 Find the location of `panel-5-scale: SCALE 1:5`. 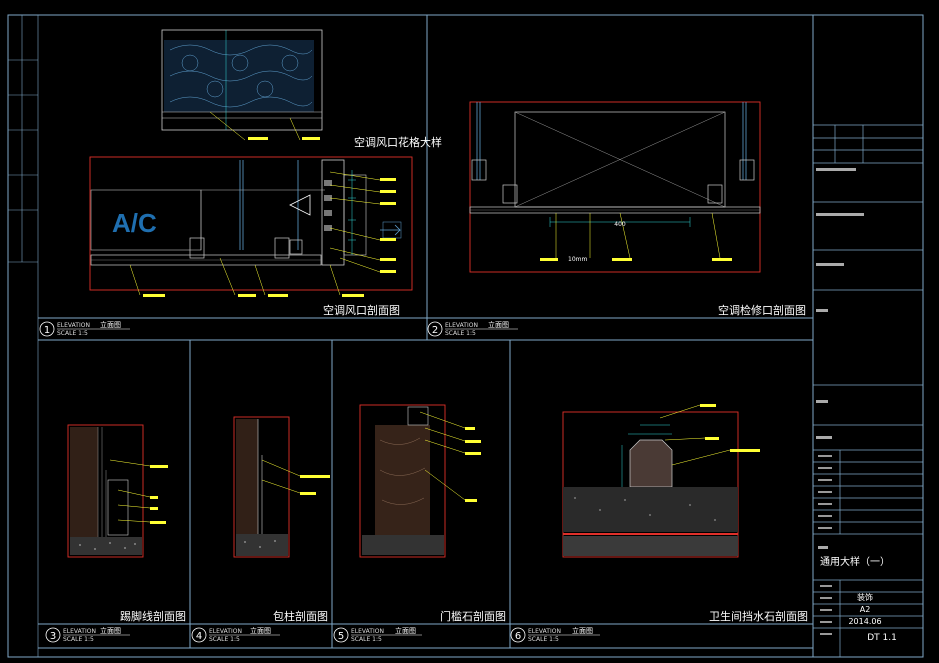

panel-5-scale: SCALE 1:5 is located at coordinates (366, 639).